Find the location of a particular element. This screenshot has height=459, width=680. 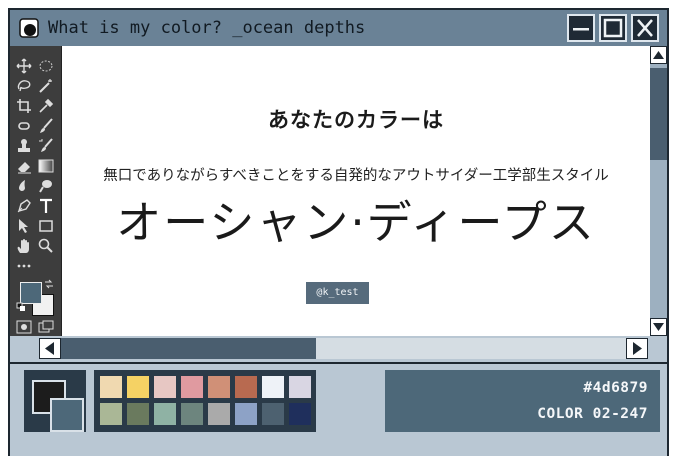

foreground-color-swatch-top is located at coordinates (31, 293).